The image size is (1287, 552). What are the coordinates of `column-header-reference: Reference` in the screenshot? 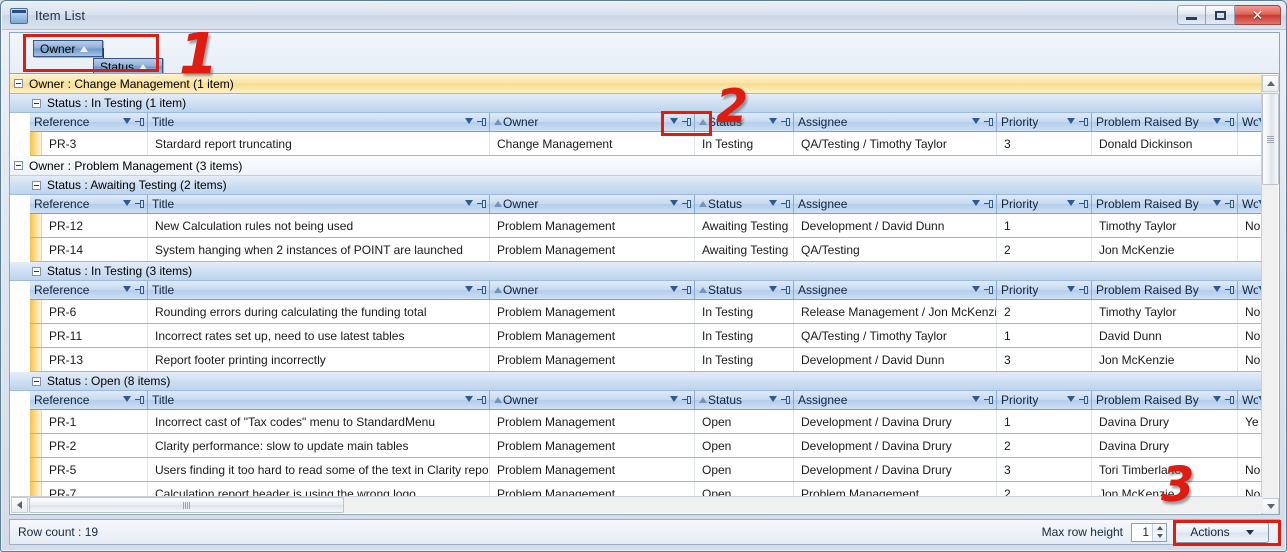 It's located at (89, 400).